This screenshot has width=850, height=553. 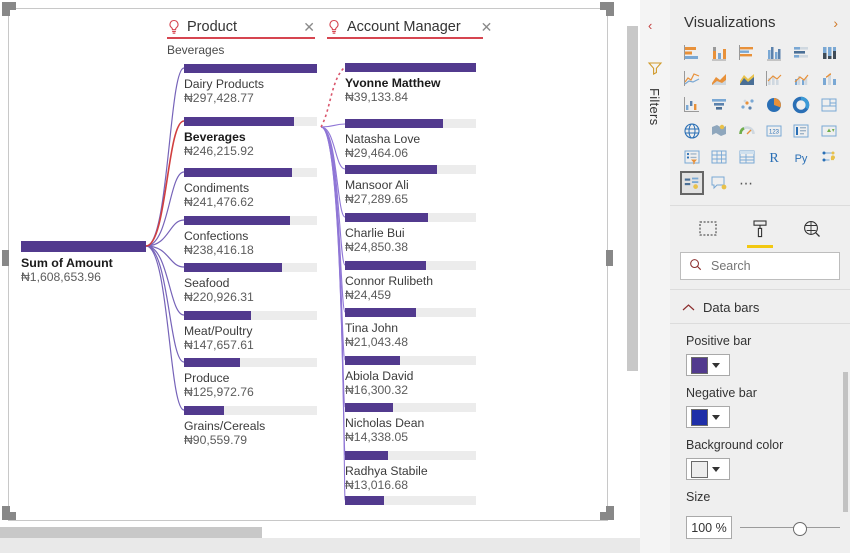 What do you see at coordinates (709, 527) in the screenshot?
I see `size-value-input: 100 %` at bounding box center [709, 527].